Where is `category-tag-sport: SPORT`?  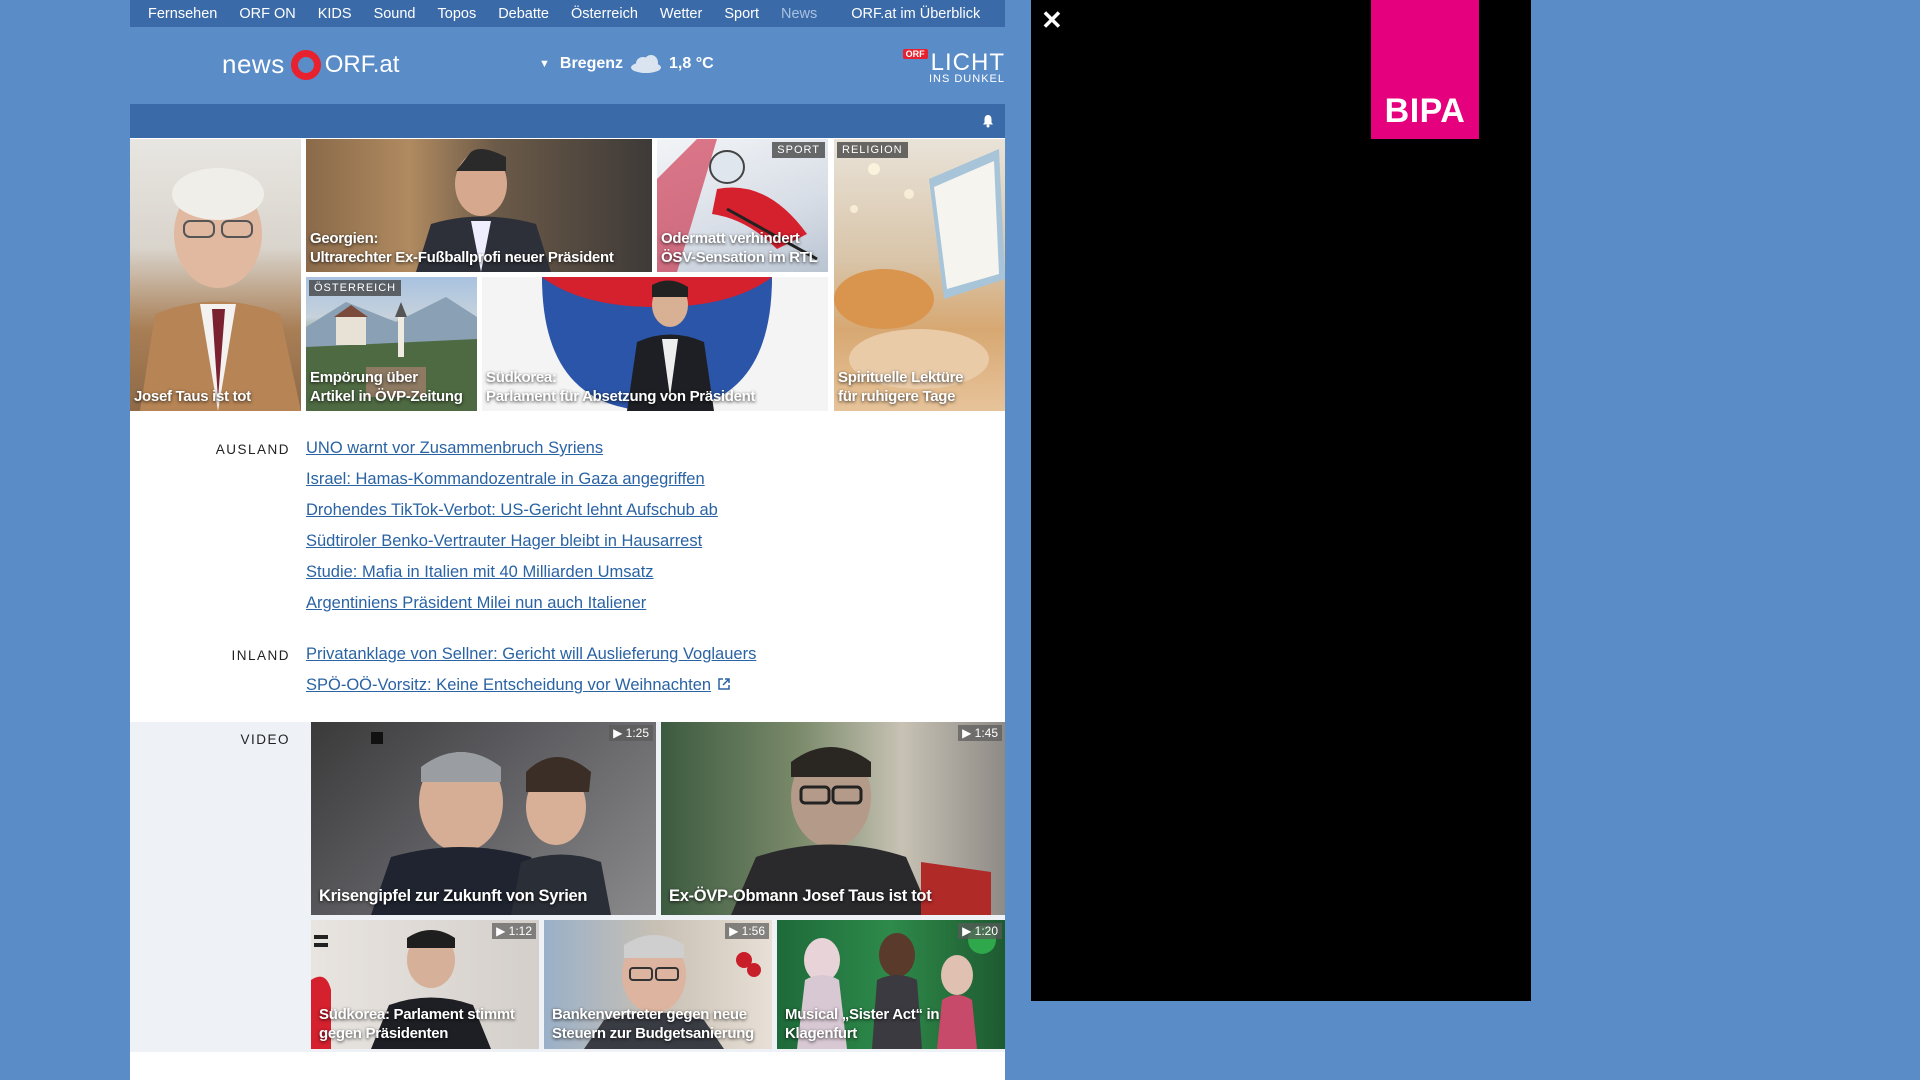
category-tag-sport: SPORT is located at coordinates (798, 150).